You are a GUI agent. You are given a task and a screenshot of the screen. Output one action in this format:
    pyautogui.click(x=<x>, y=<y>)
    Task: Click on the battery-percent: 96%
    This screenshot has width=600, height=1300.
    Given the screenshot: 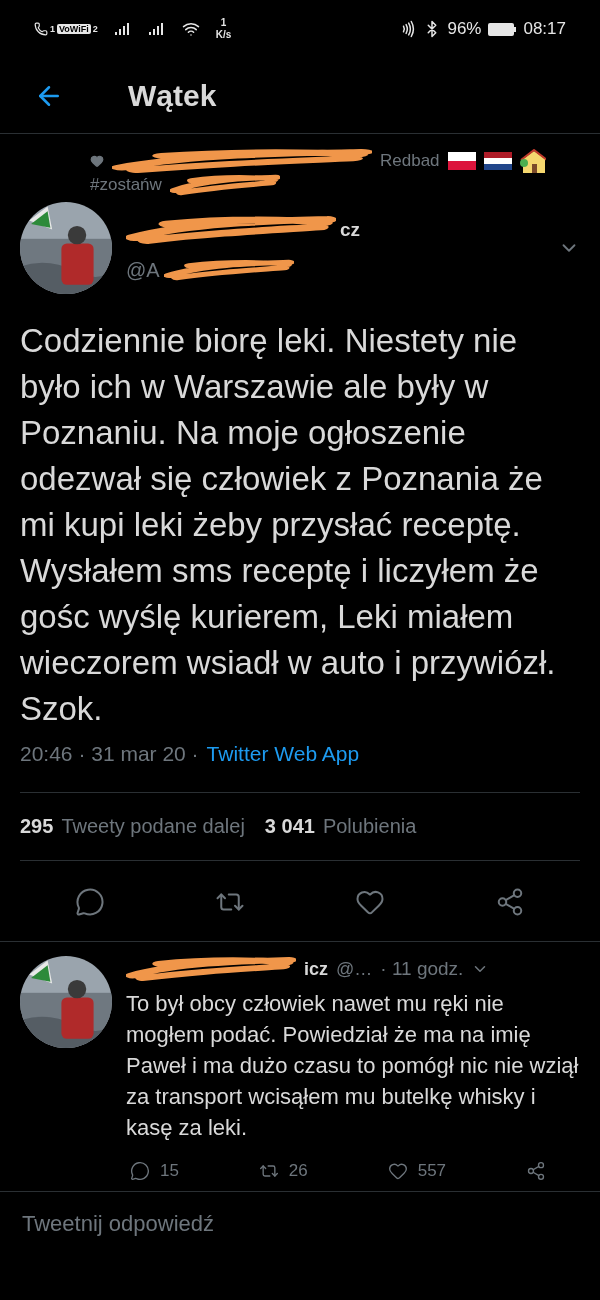 What is the action you would take?
    pyautogui.click(x=464, y=29)
    